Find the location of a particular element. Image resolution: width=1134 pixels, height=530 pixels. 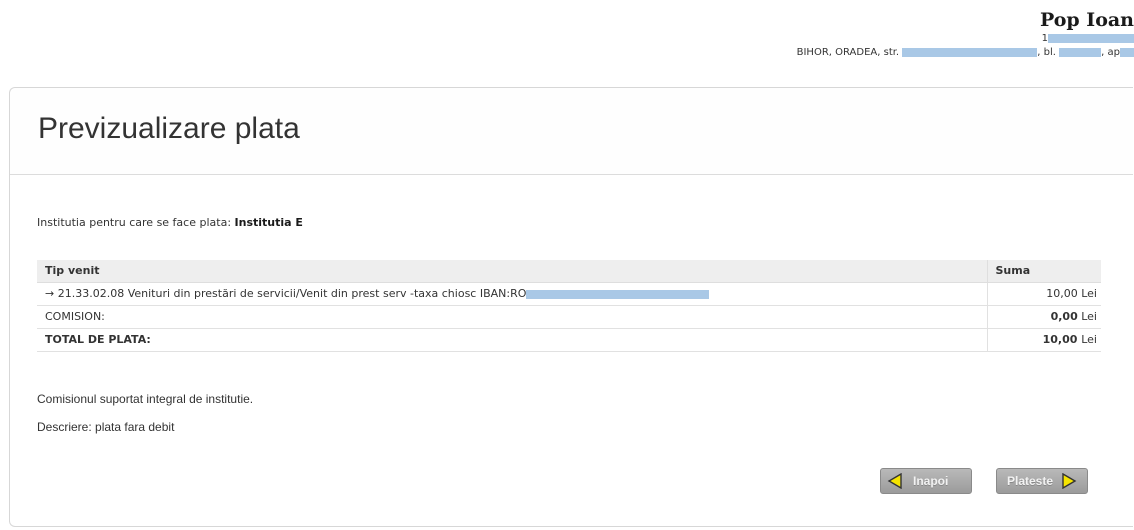

total-label: TOTAL DE PLATA: is located at coordinates (512, 340).